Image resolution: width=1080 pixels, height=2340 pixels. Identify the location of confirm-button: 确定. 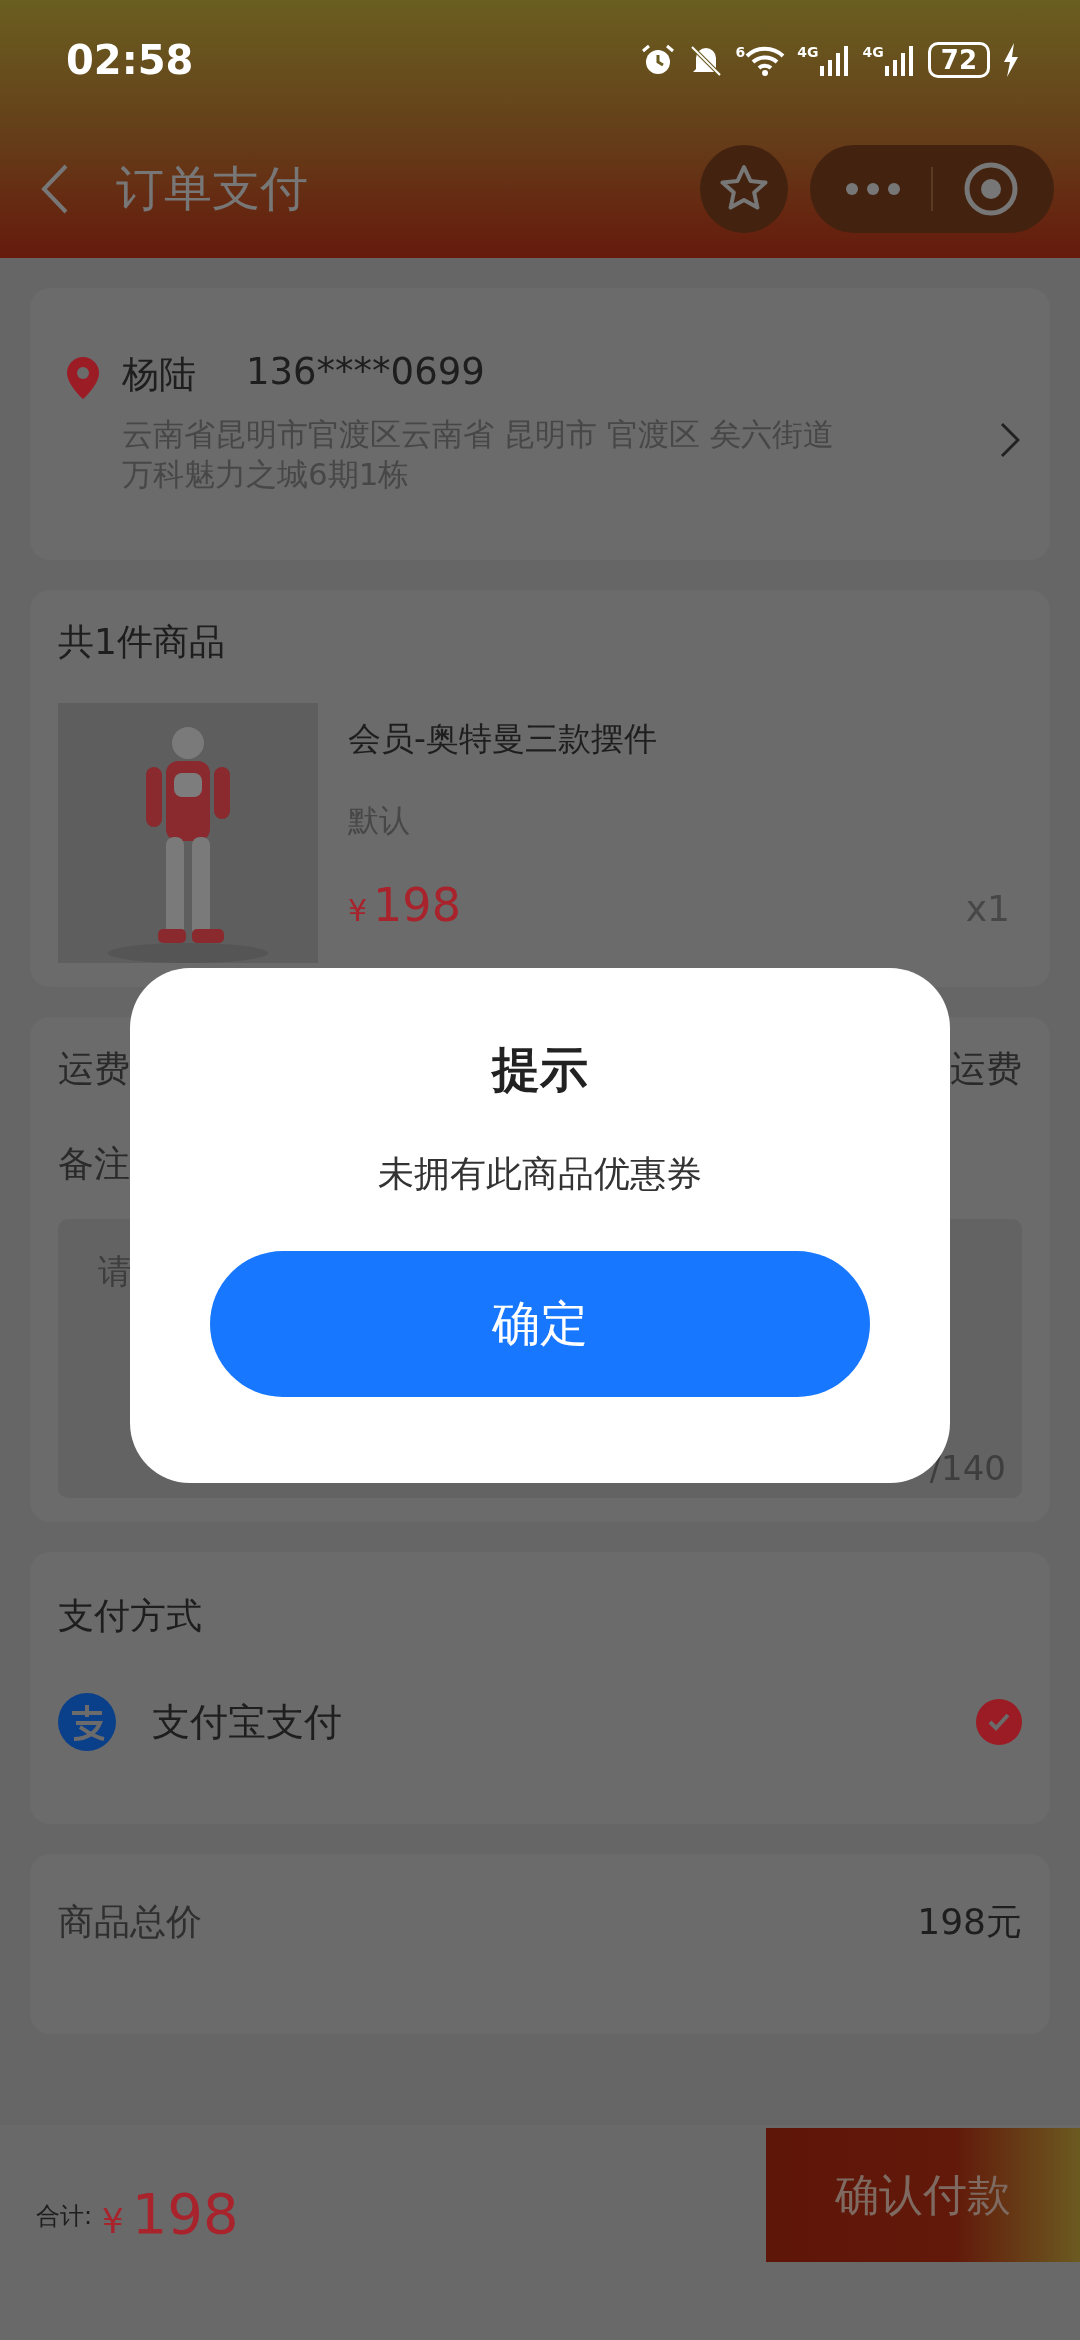
(540, 1324).